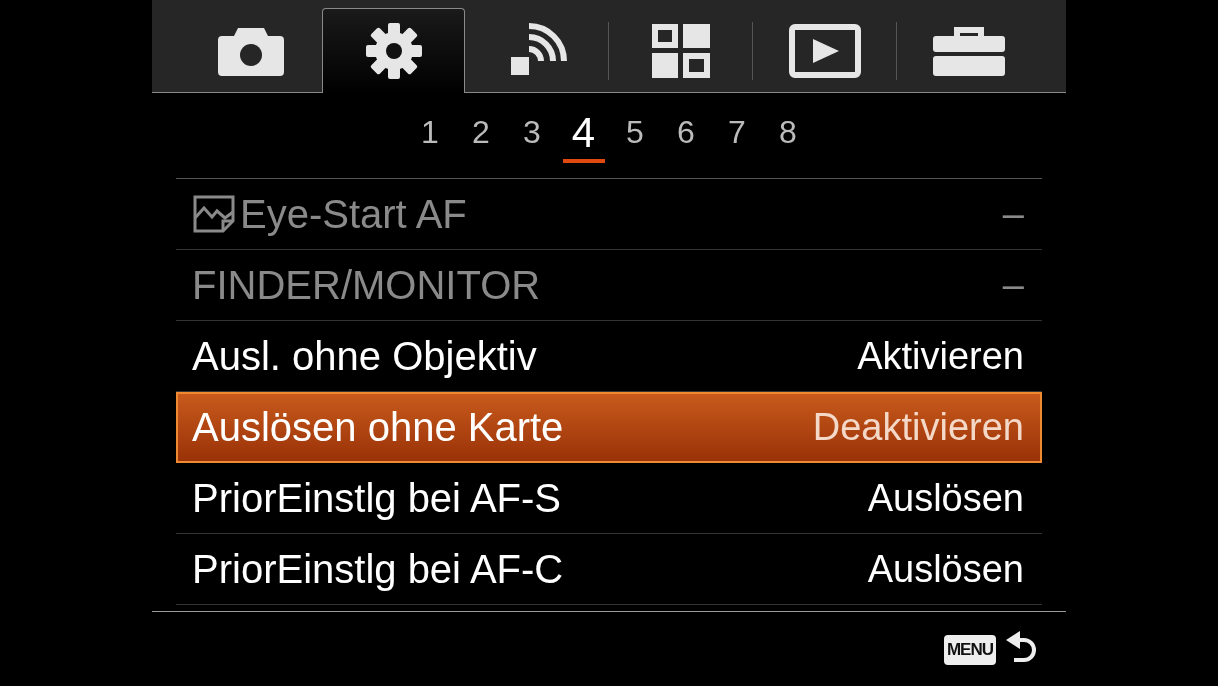 The height and width of the screenshot is (686, 1218). I want to click on setting-value: Deaktivieren, so click(918, 427).